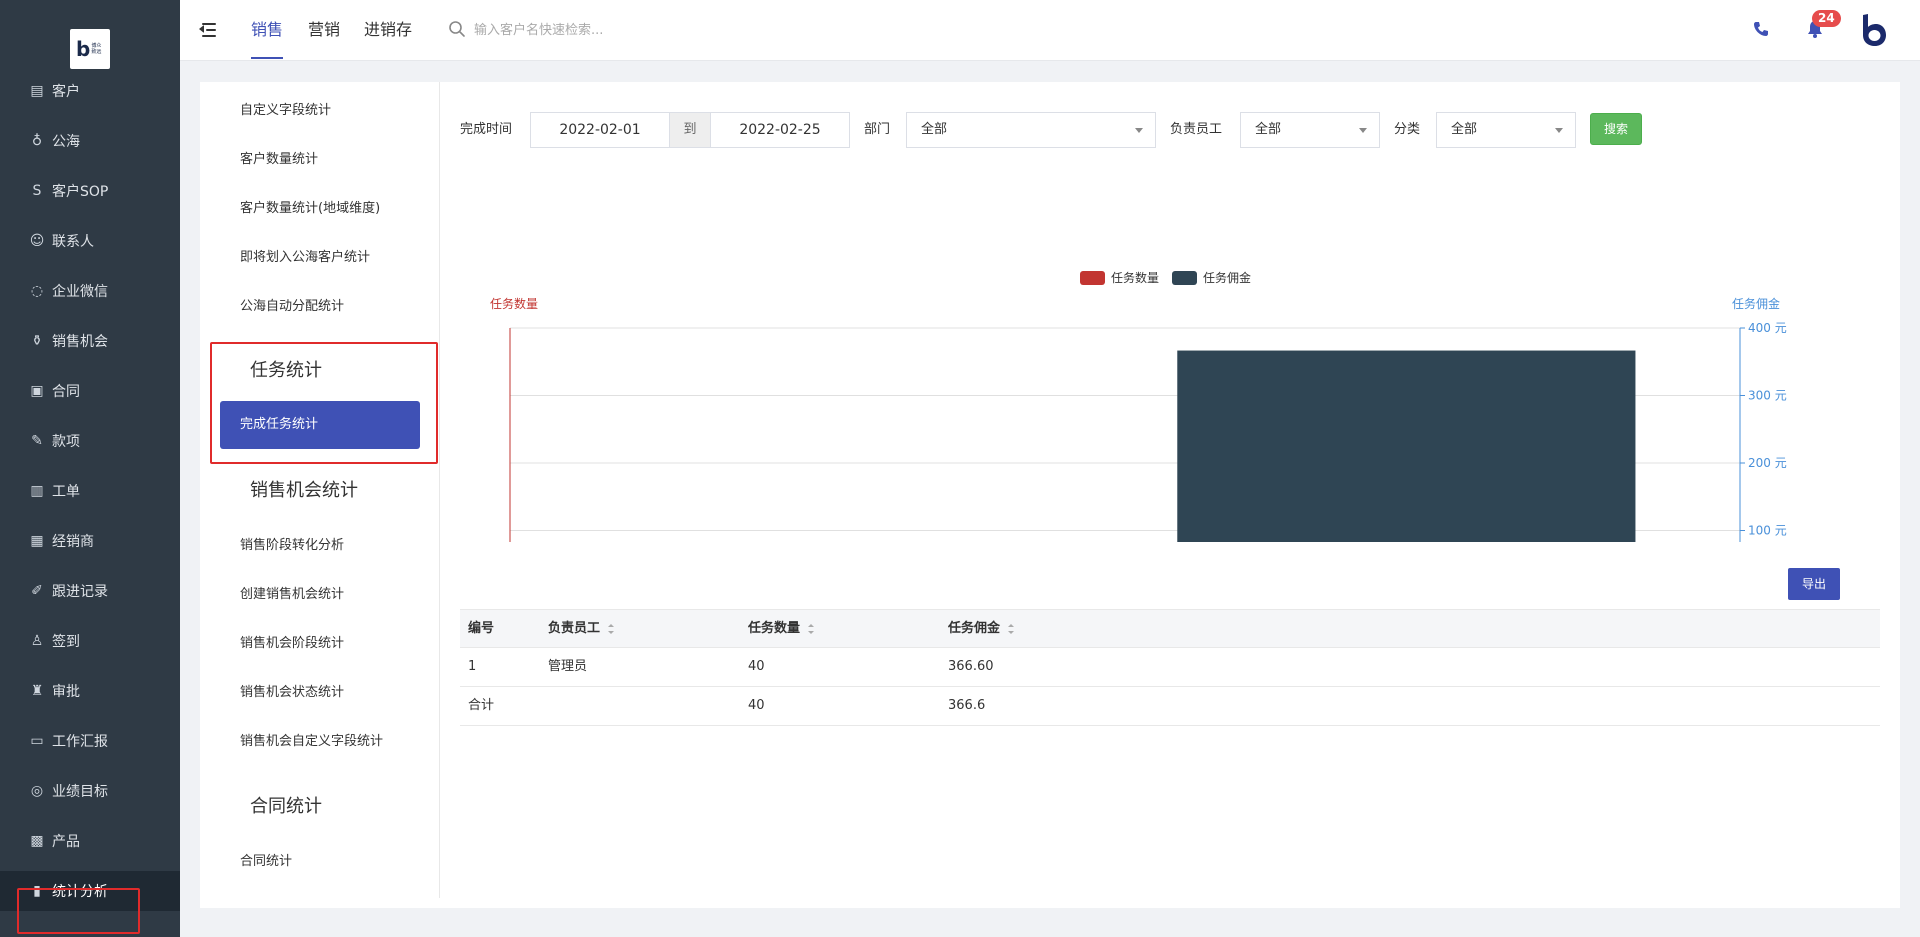  What do you see at coordinates (80, 292) in the screenshot?
I see `sidebar-item-label: 企业微信` at bounding box center [80, 292].